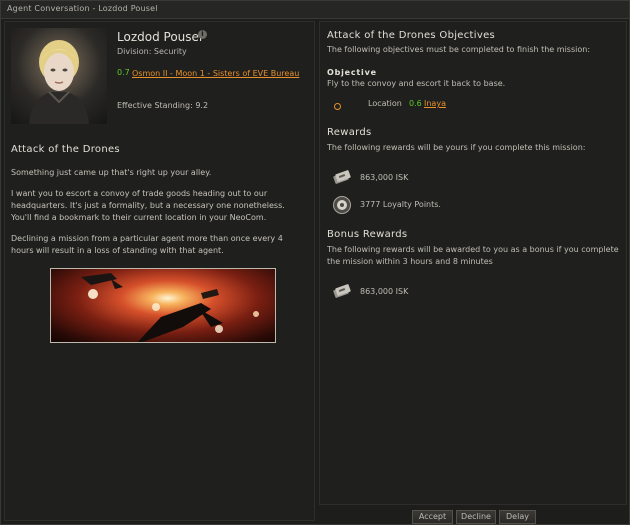  Describe the element at coordinates (315, 10) in the screenshot. I see `window-titlebar: Agent Conversation - Lozdod Pousel` at that location.